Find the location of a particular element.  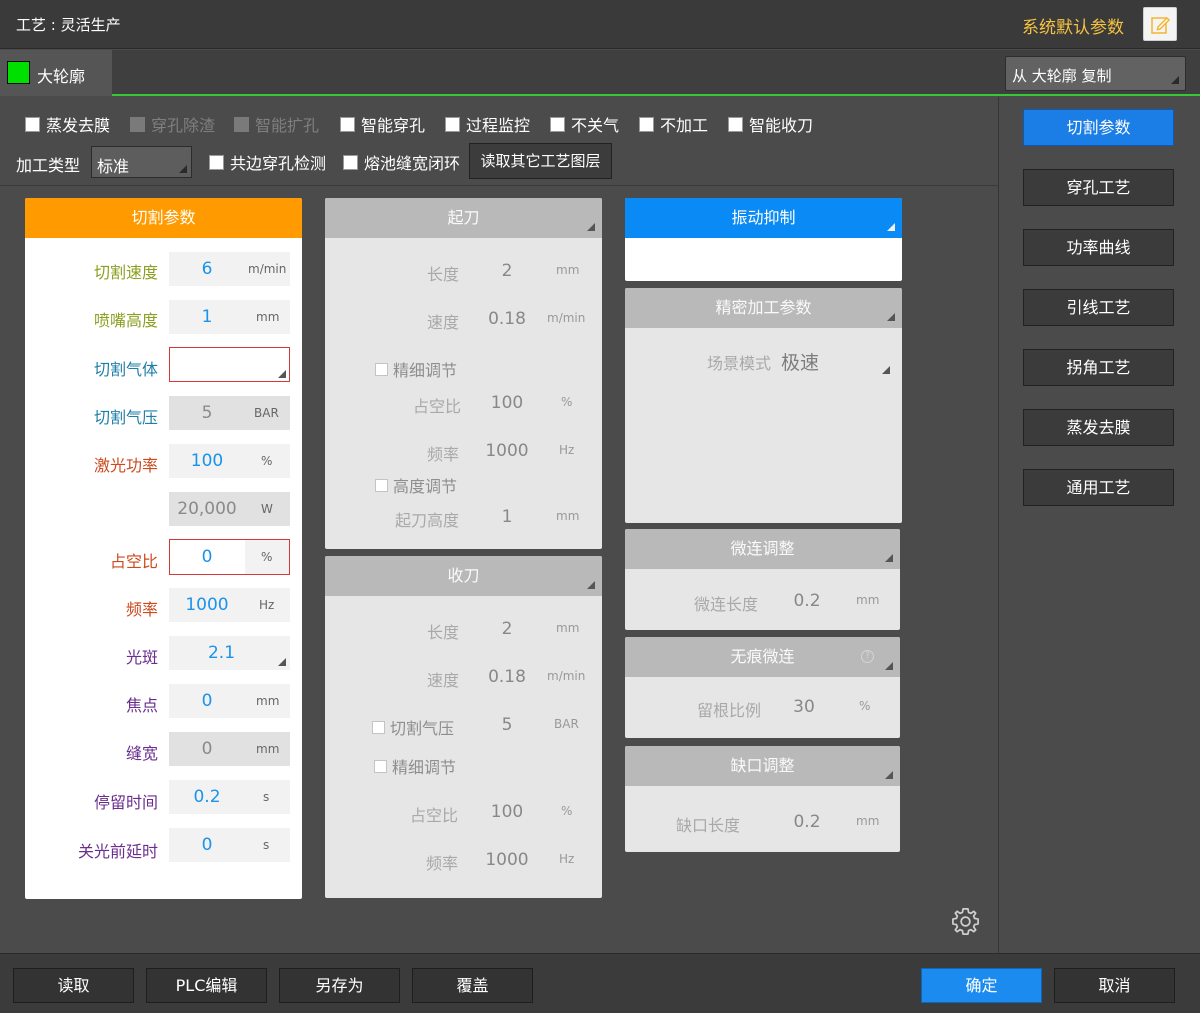

read-other-layer-button: 读取其它工艺图层 is located at coordinates (540, 161).